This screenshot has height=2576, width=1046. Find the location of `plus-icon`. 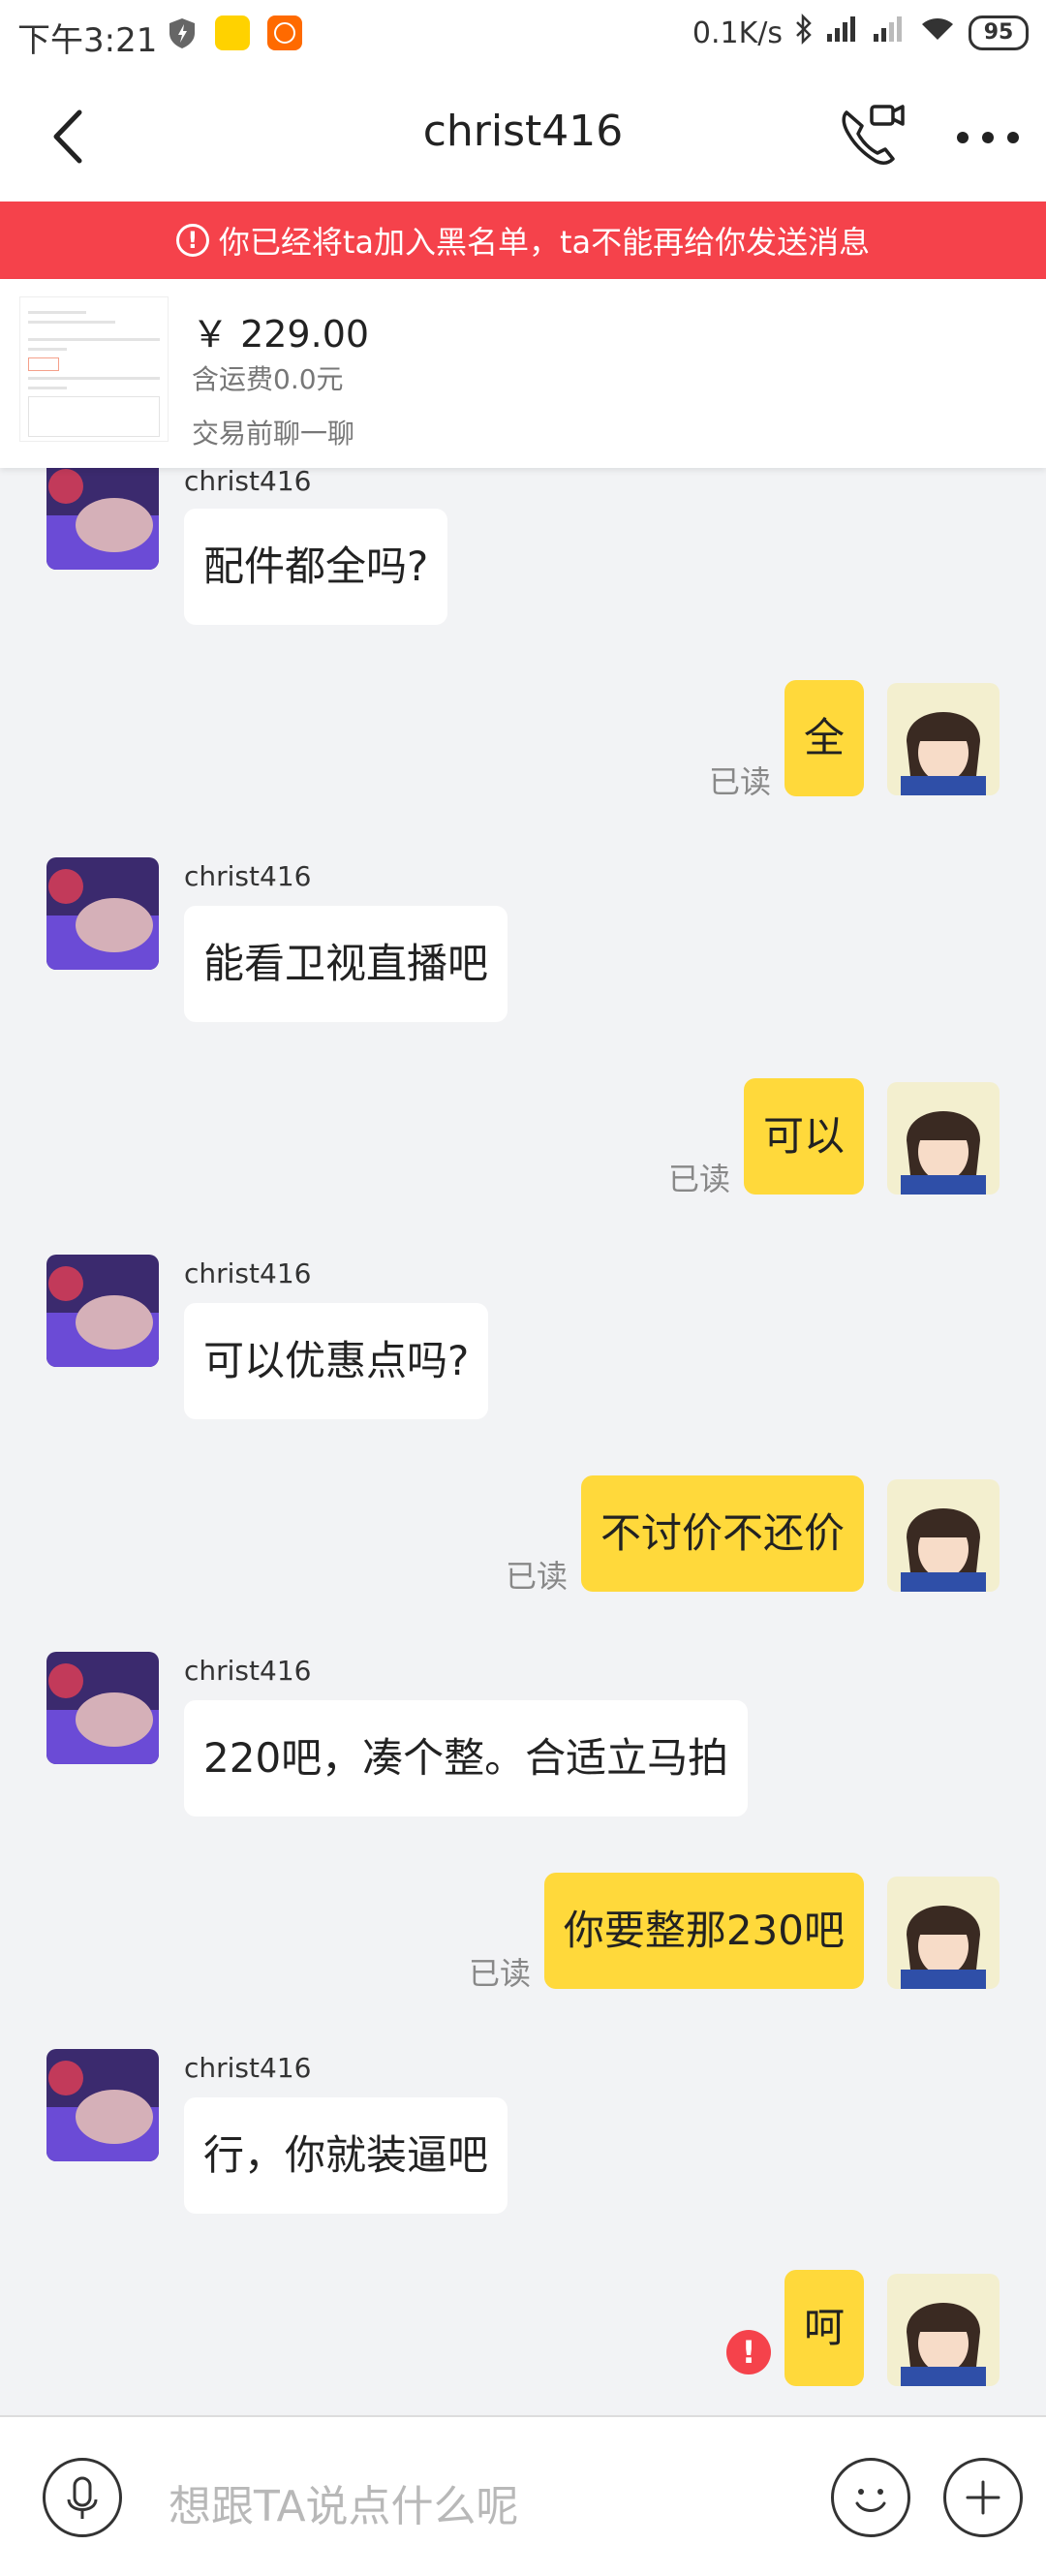

plus-icon is located at coordinates (983, 2497).